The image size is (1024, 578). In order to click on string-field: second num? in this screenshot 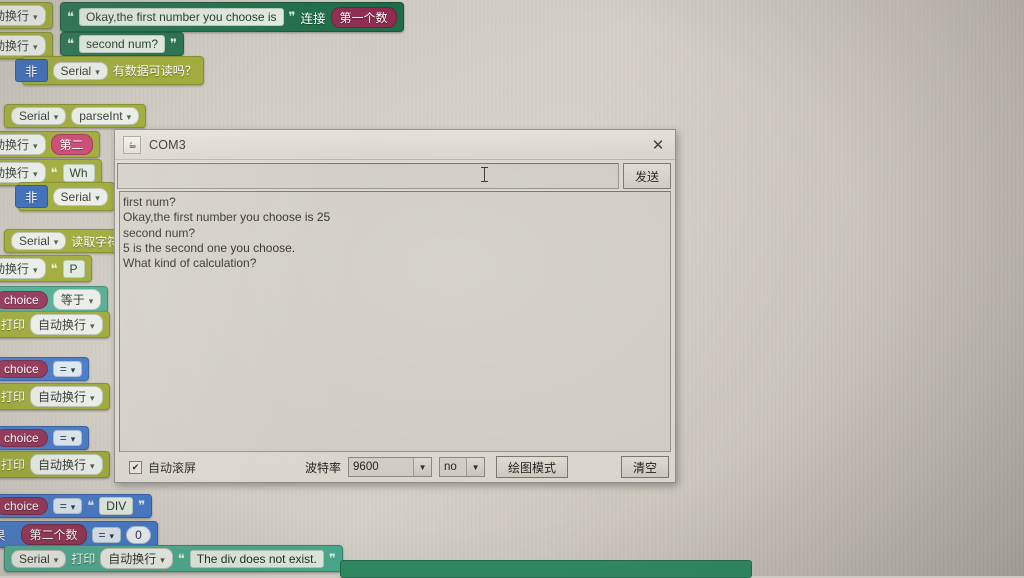, I will do `click(122, 44)`.